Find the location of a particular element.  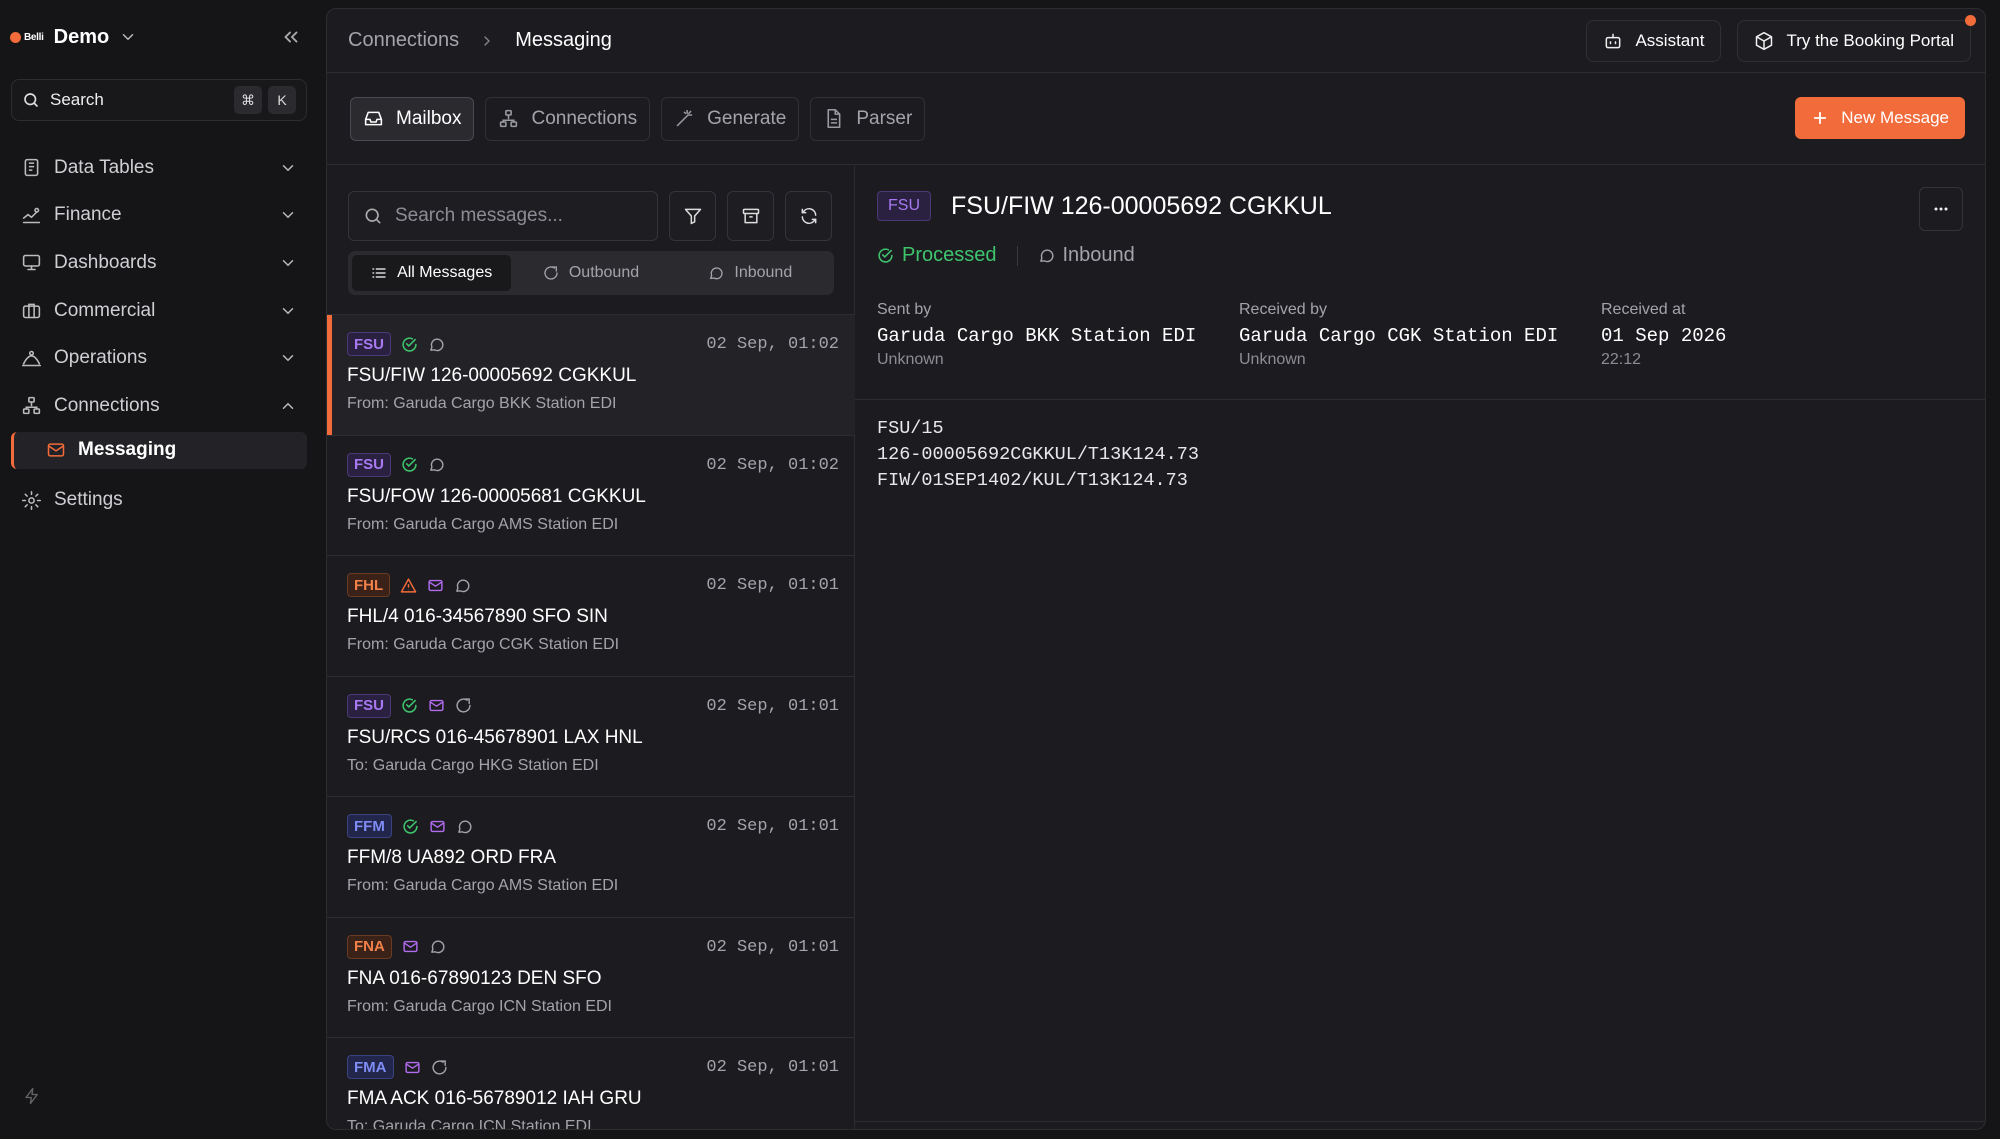

message-body-line: FSU/15 is located at coordinates (910, 428).